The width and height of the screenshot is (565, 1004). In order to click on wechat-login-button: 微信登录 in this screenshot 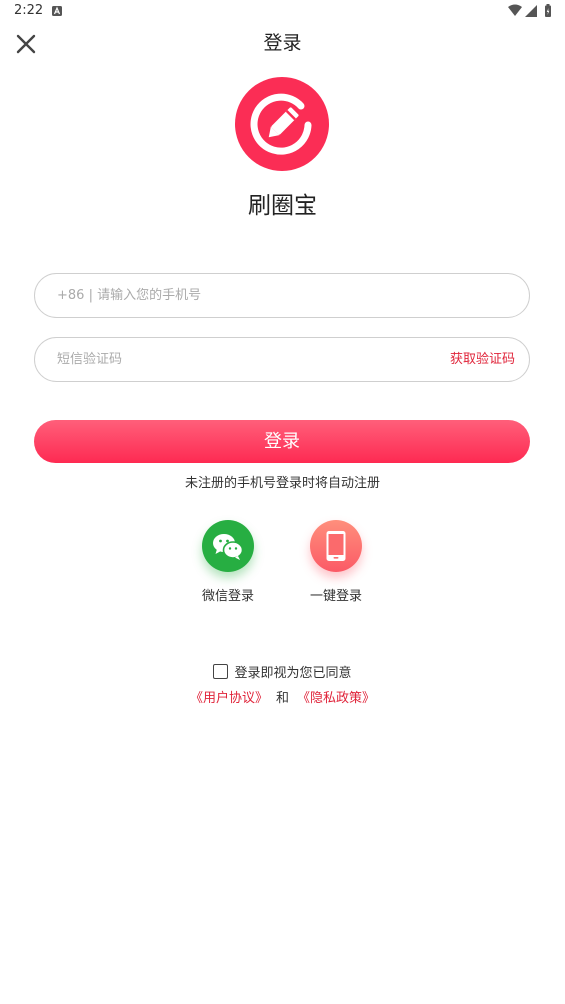, I will do `click(228, 563)`.